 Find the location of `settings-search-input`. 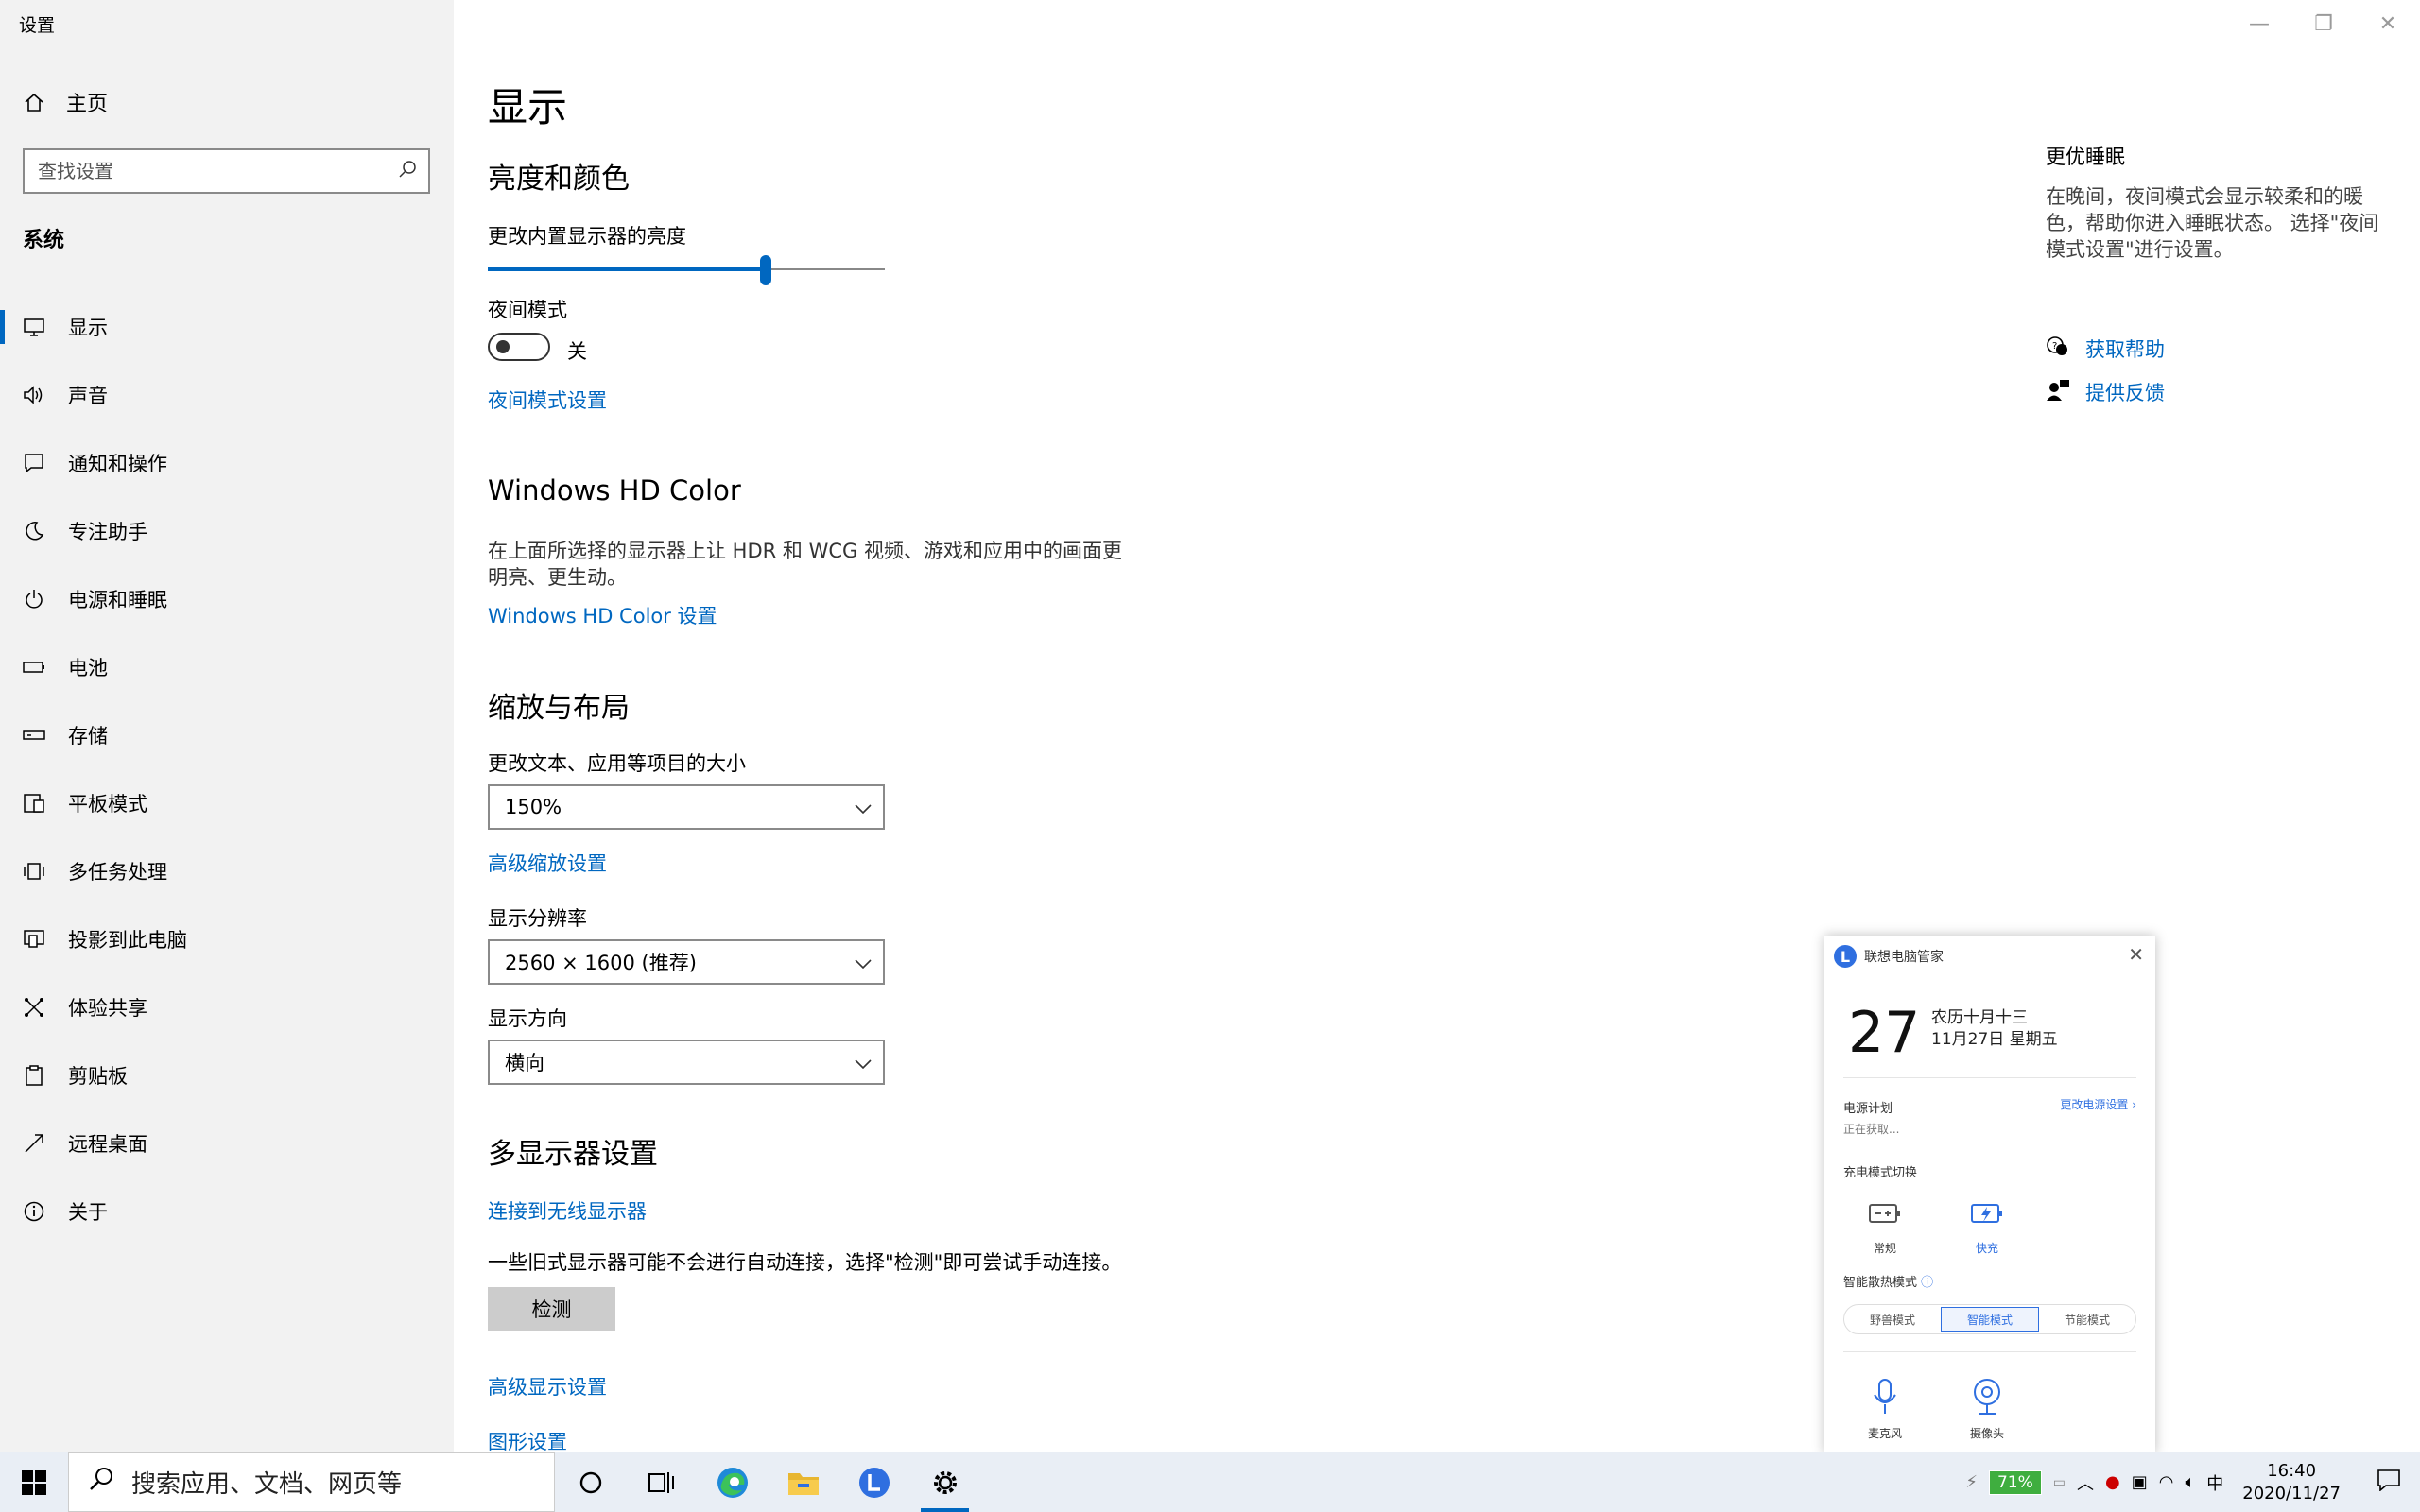

settings-search-input is located at coordinates (218, 171).